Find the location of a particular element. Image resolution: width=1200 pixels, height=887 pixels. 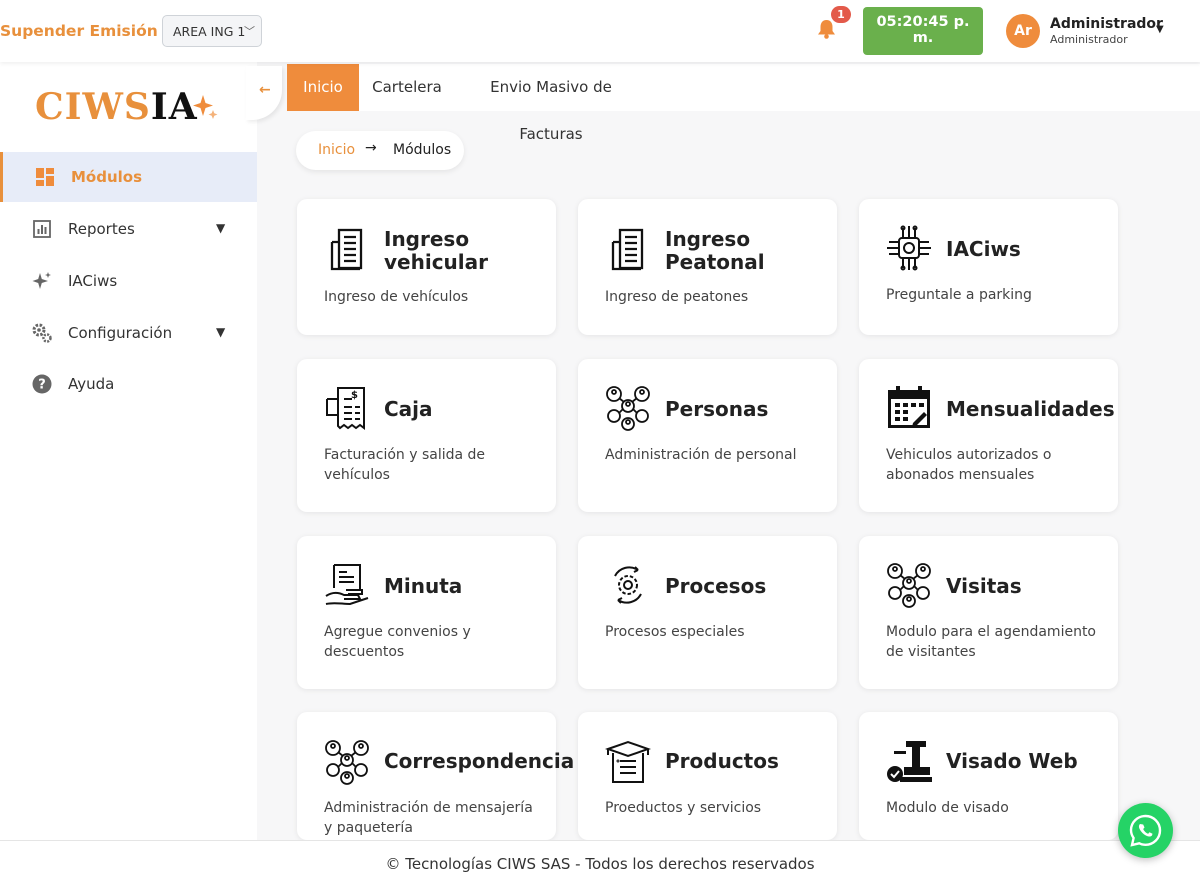

breadcrumb: Inicio → Módulos is located at coordinates (380, 150).